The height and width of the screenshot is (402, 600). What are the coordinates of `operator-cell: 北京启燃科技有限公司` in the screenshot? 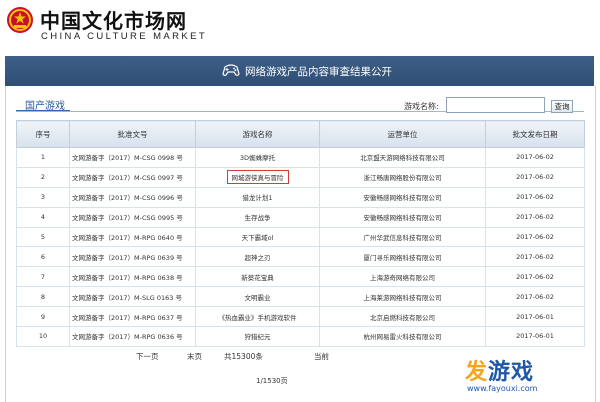 It's located at (402, 317).